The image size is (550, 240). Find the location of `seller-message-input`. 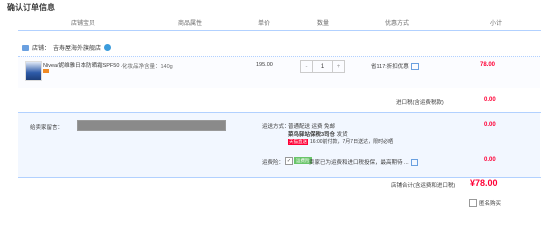

seller-message-input is located at coordinates (151, 125).